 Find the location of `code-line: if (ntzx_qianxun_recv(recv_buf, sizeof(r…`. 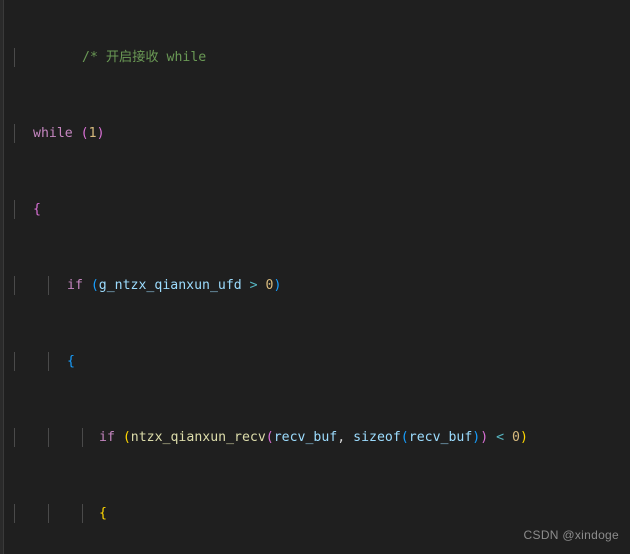

code-line: if (ntzx_qianxun_recv(recv_buf, sizeof(r… is located at coordinates (315, 437).